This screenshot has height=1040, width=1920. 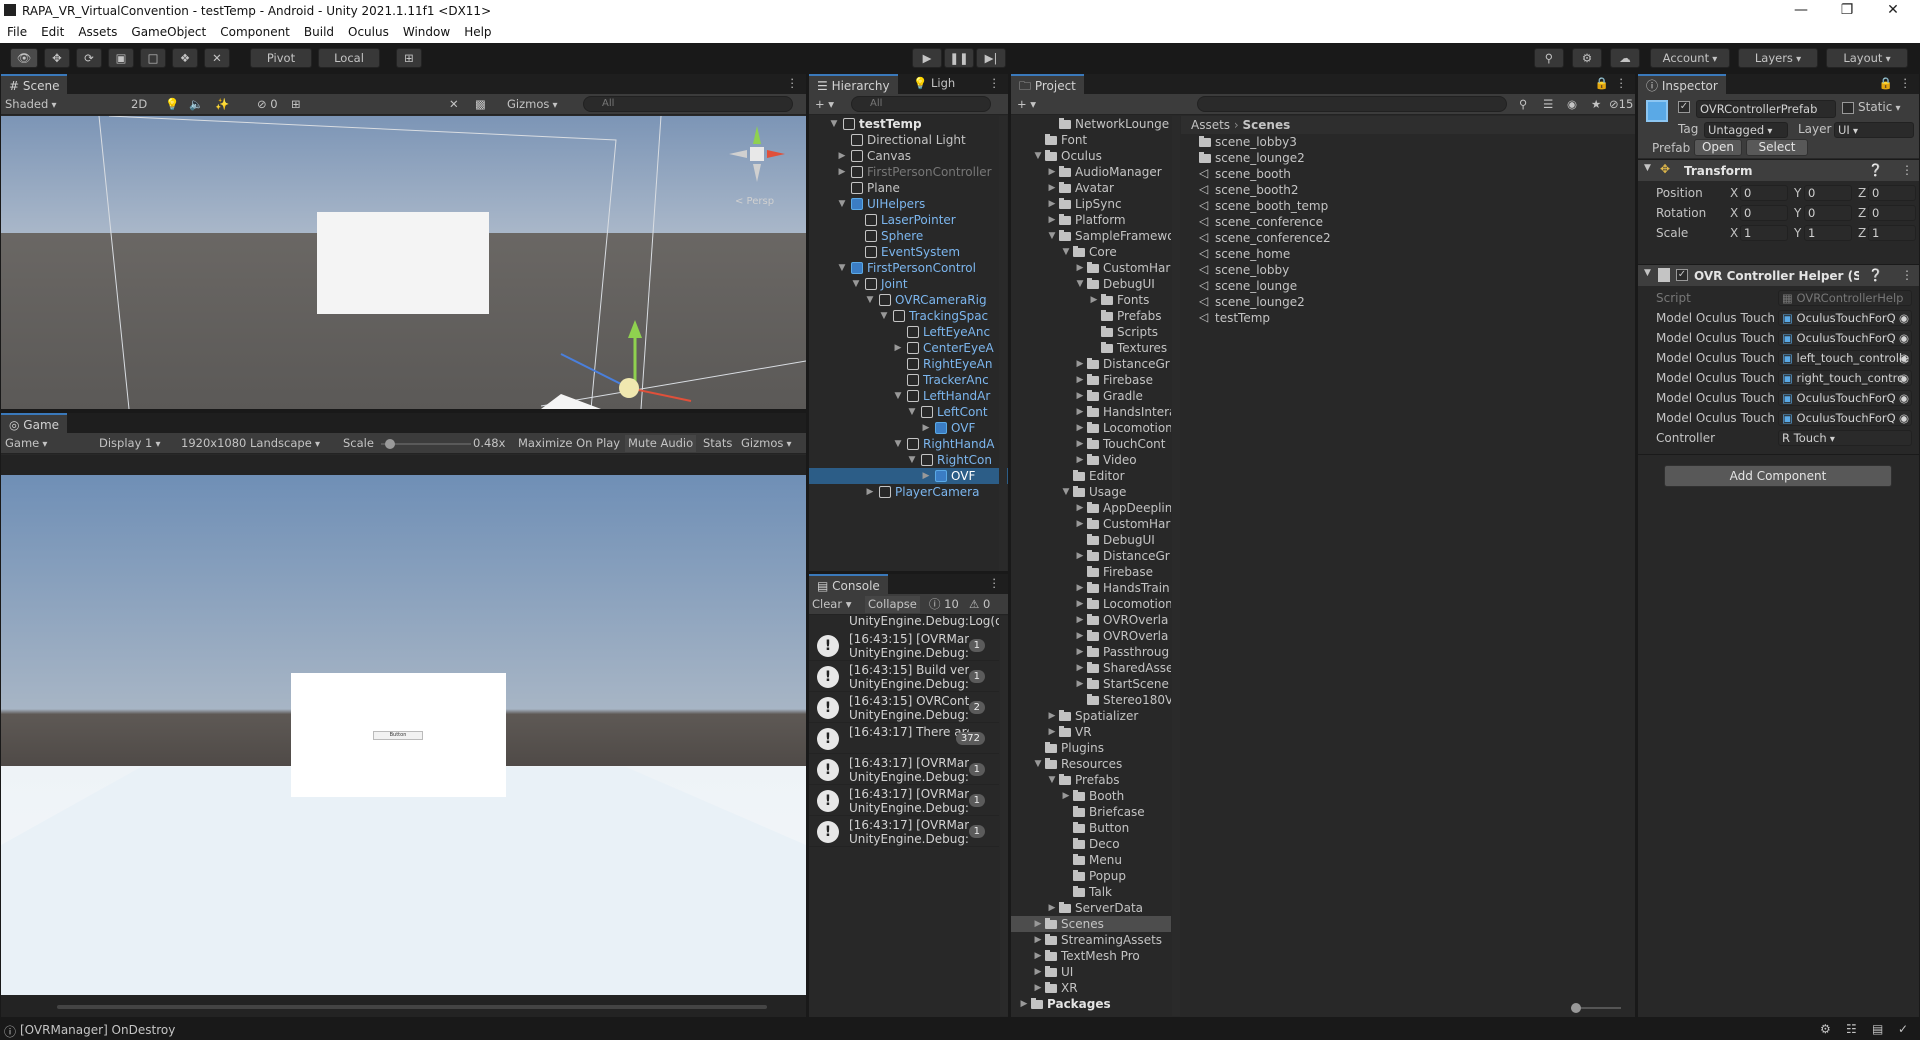 What do you see at coordinates (908, 156) in the screenshot?
I see `hierarchy-item: ▶ Canvas` at bounding box center [908, 156].